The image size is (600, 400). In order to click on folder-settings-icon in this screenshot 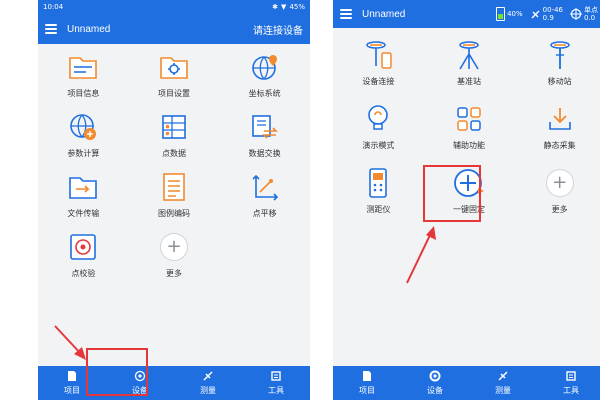, I will do `click(174, 67)`.